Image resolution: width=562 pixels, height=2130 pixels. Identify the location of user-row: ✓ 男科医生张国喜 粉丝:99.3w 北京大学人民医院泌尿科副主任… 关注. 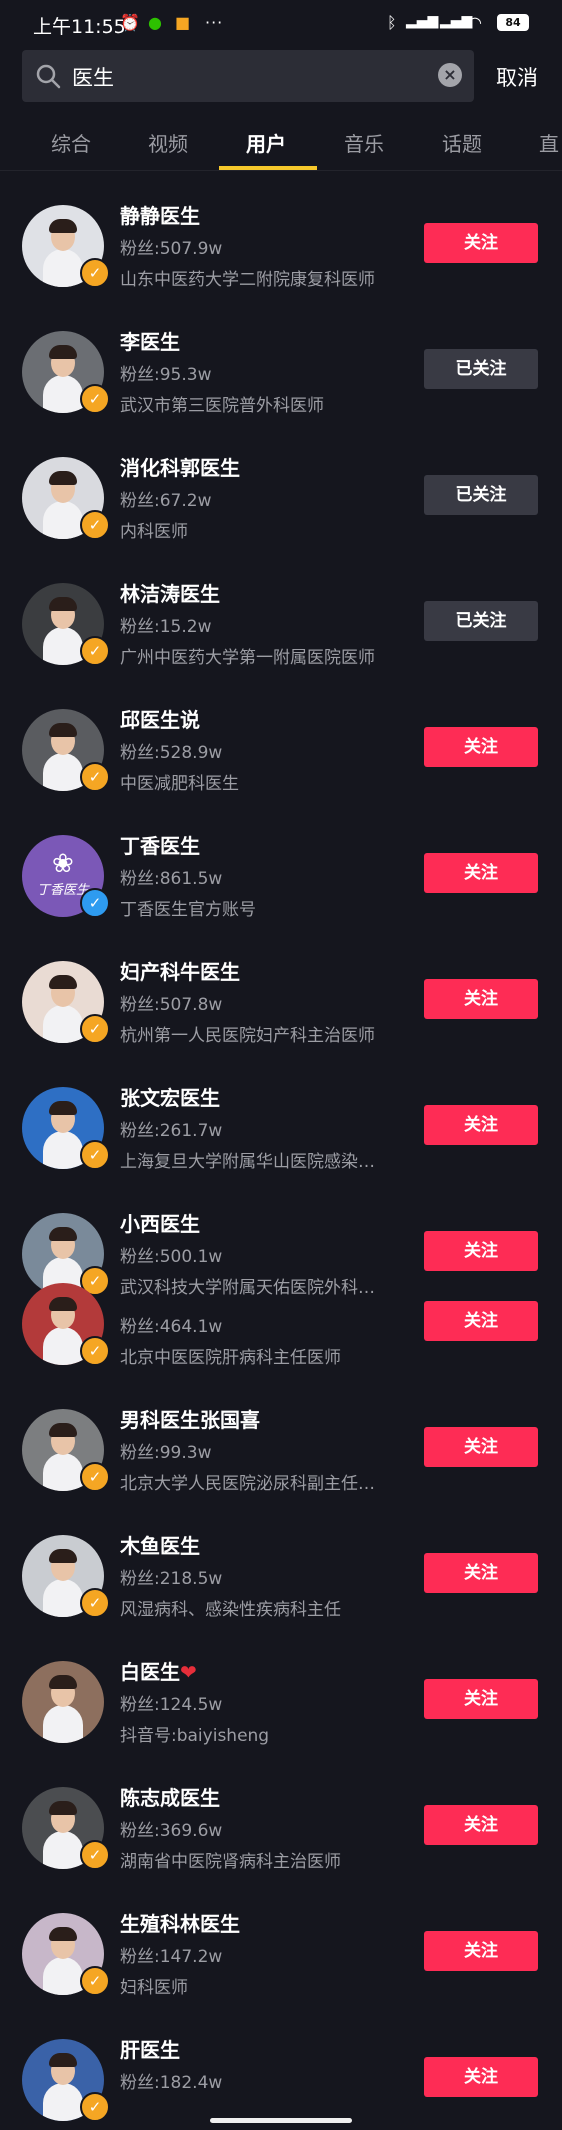
(281, 1437).